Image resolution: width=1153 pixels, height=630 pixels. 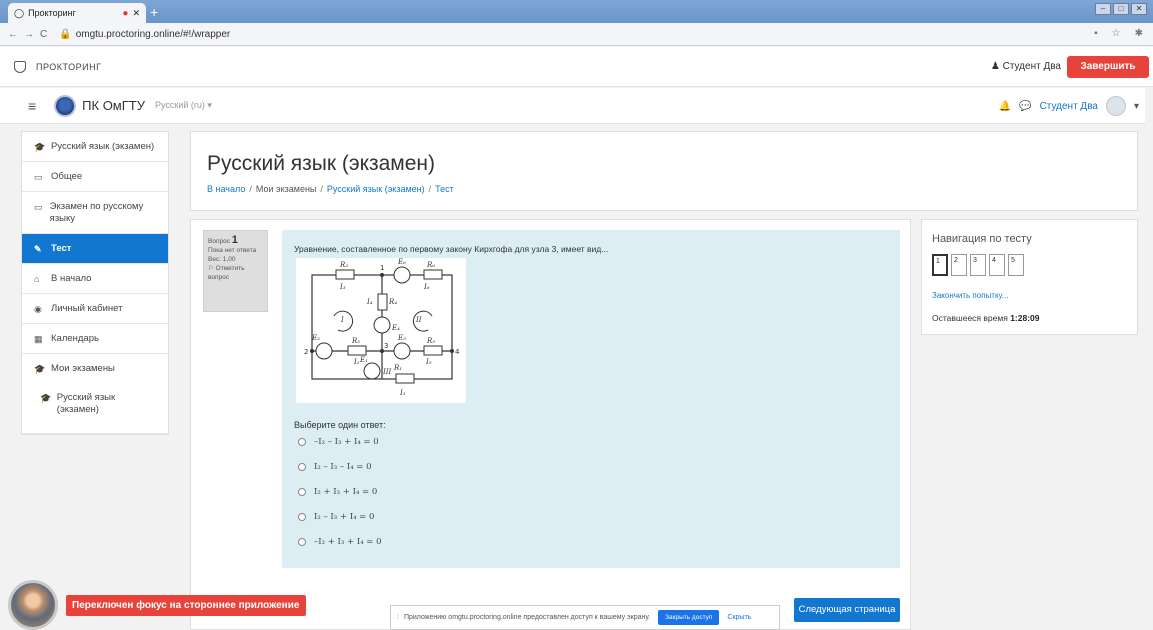 I want to click on answer-text: I₂ – I₃ + I₄ = 0, so click(x=344, y=517).